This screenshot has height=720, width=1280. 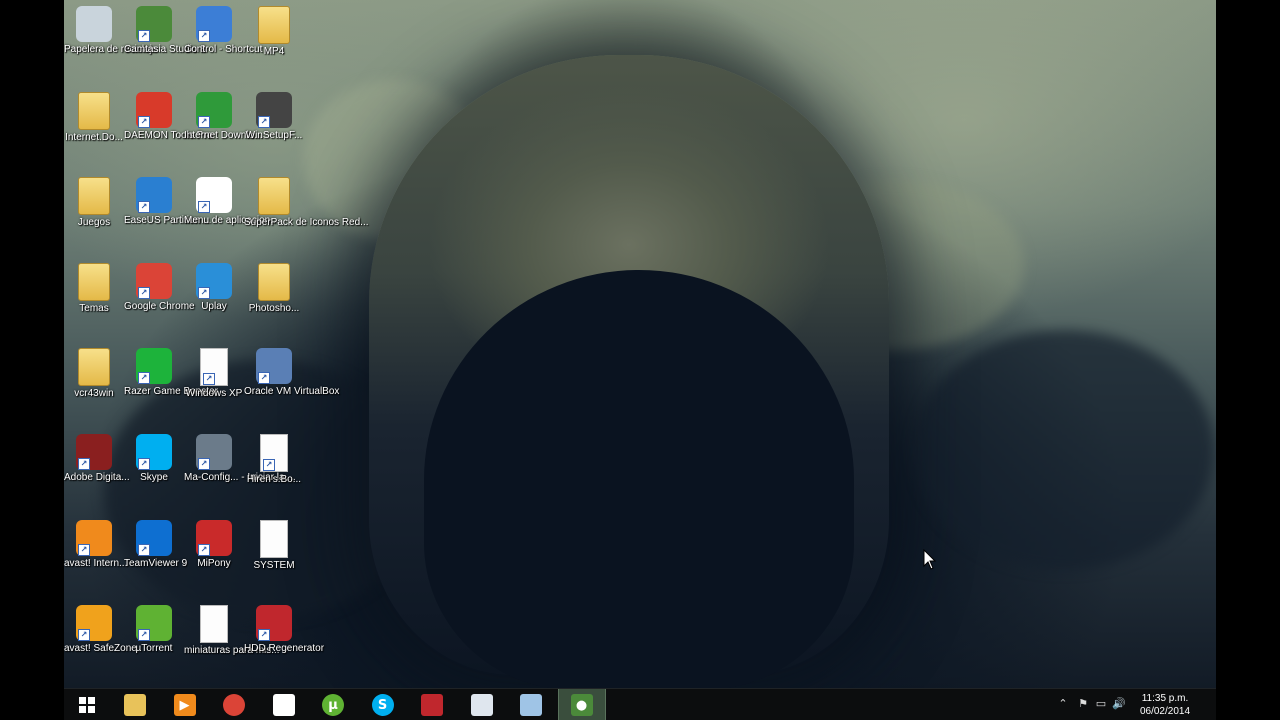 What do you see at coordinates (100, 640) in the screenshot?
I see `desktop-icon: ↗ avast! SafeZone` at bounding box center [100, 640].